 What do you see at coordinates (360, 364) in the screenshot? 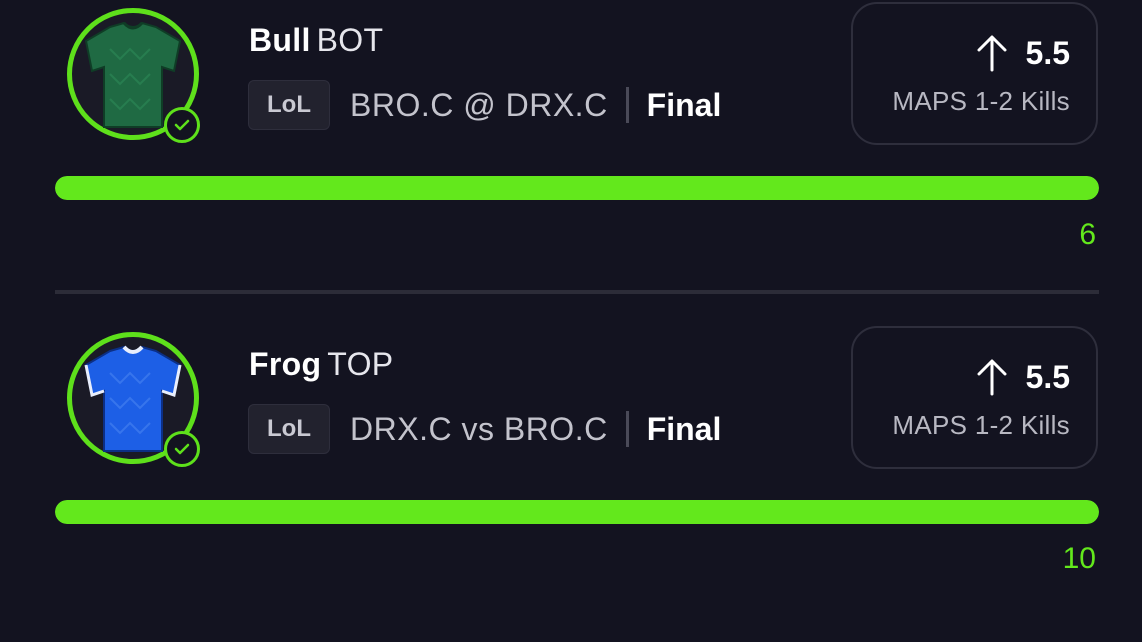
I see `player-position: TOP` at bounding box center [360, 364].